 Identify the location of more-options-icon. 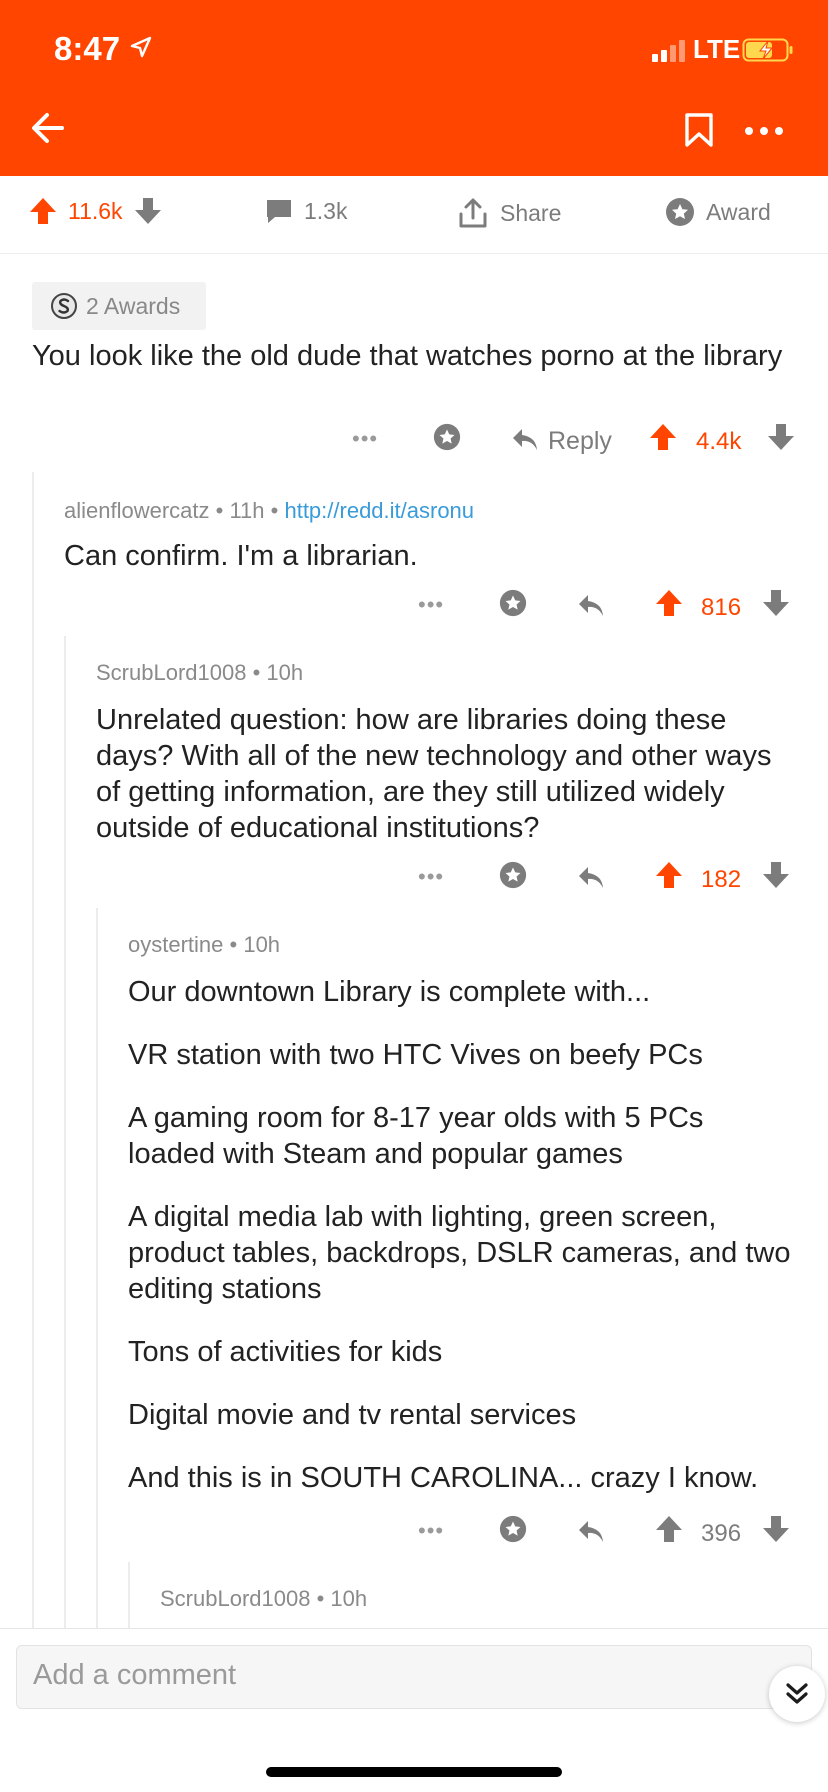
(764, 131).